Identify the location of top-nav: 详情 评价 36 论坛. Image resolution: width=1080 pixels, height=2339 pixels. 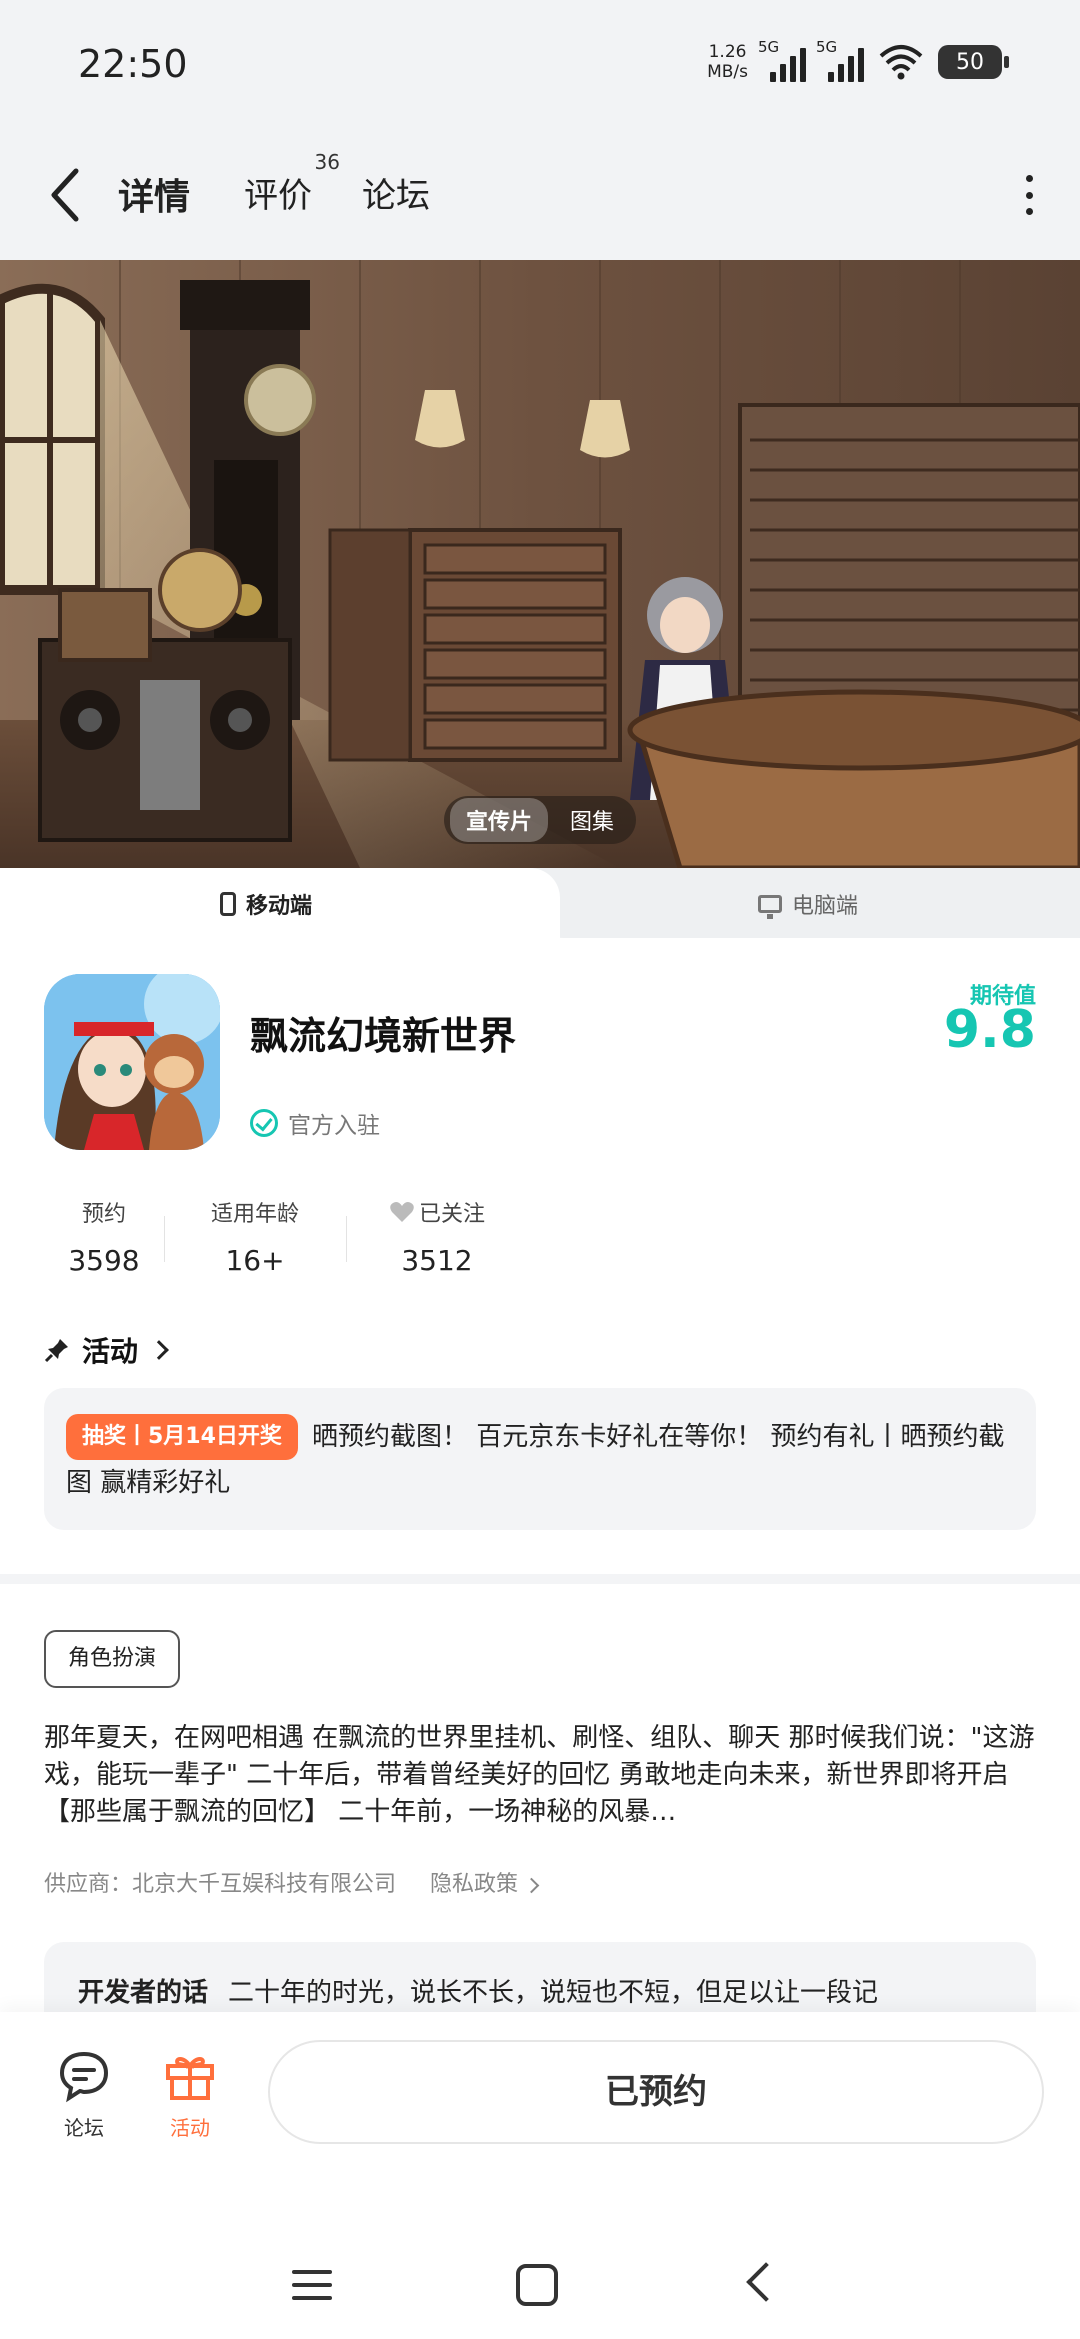
(540, 195).